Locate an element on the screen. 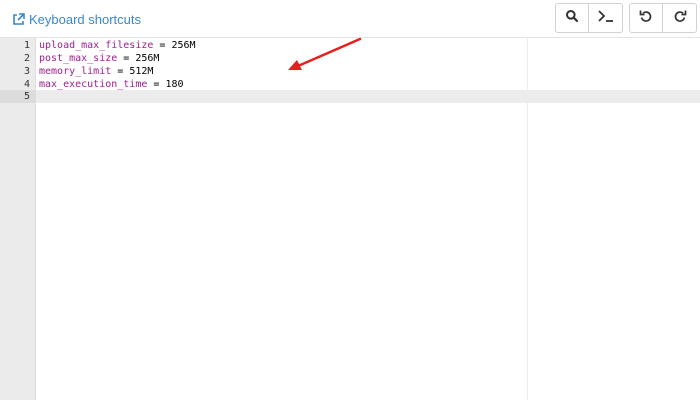  terminal-icon is located at coordinates (606, 18).